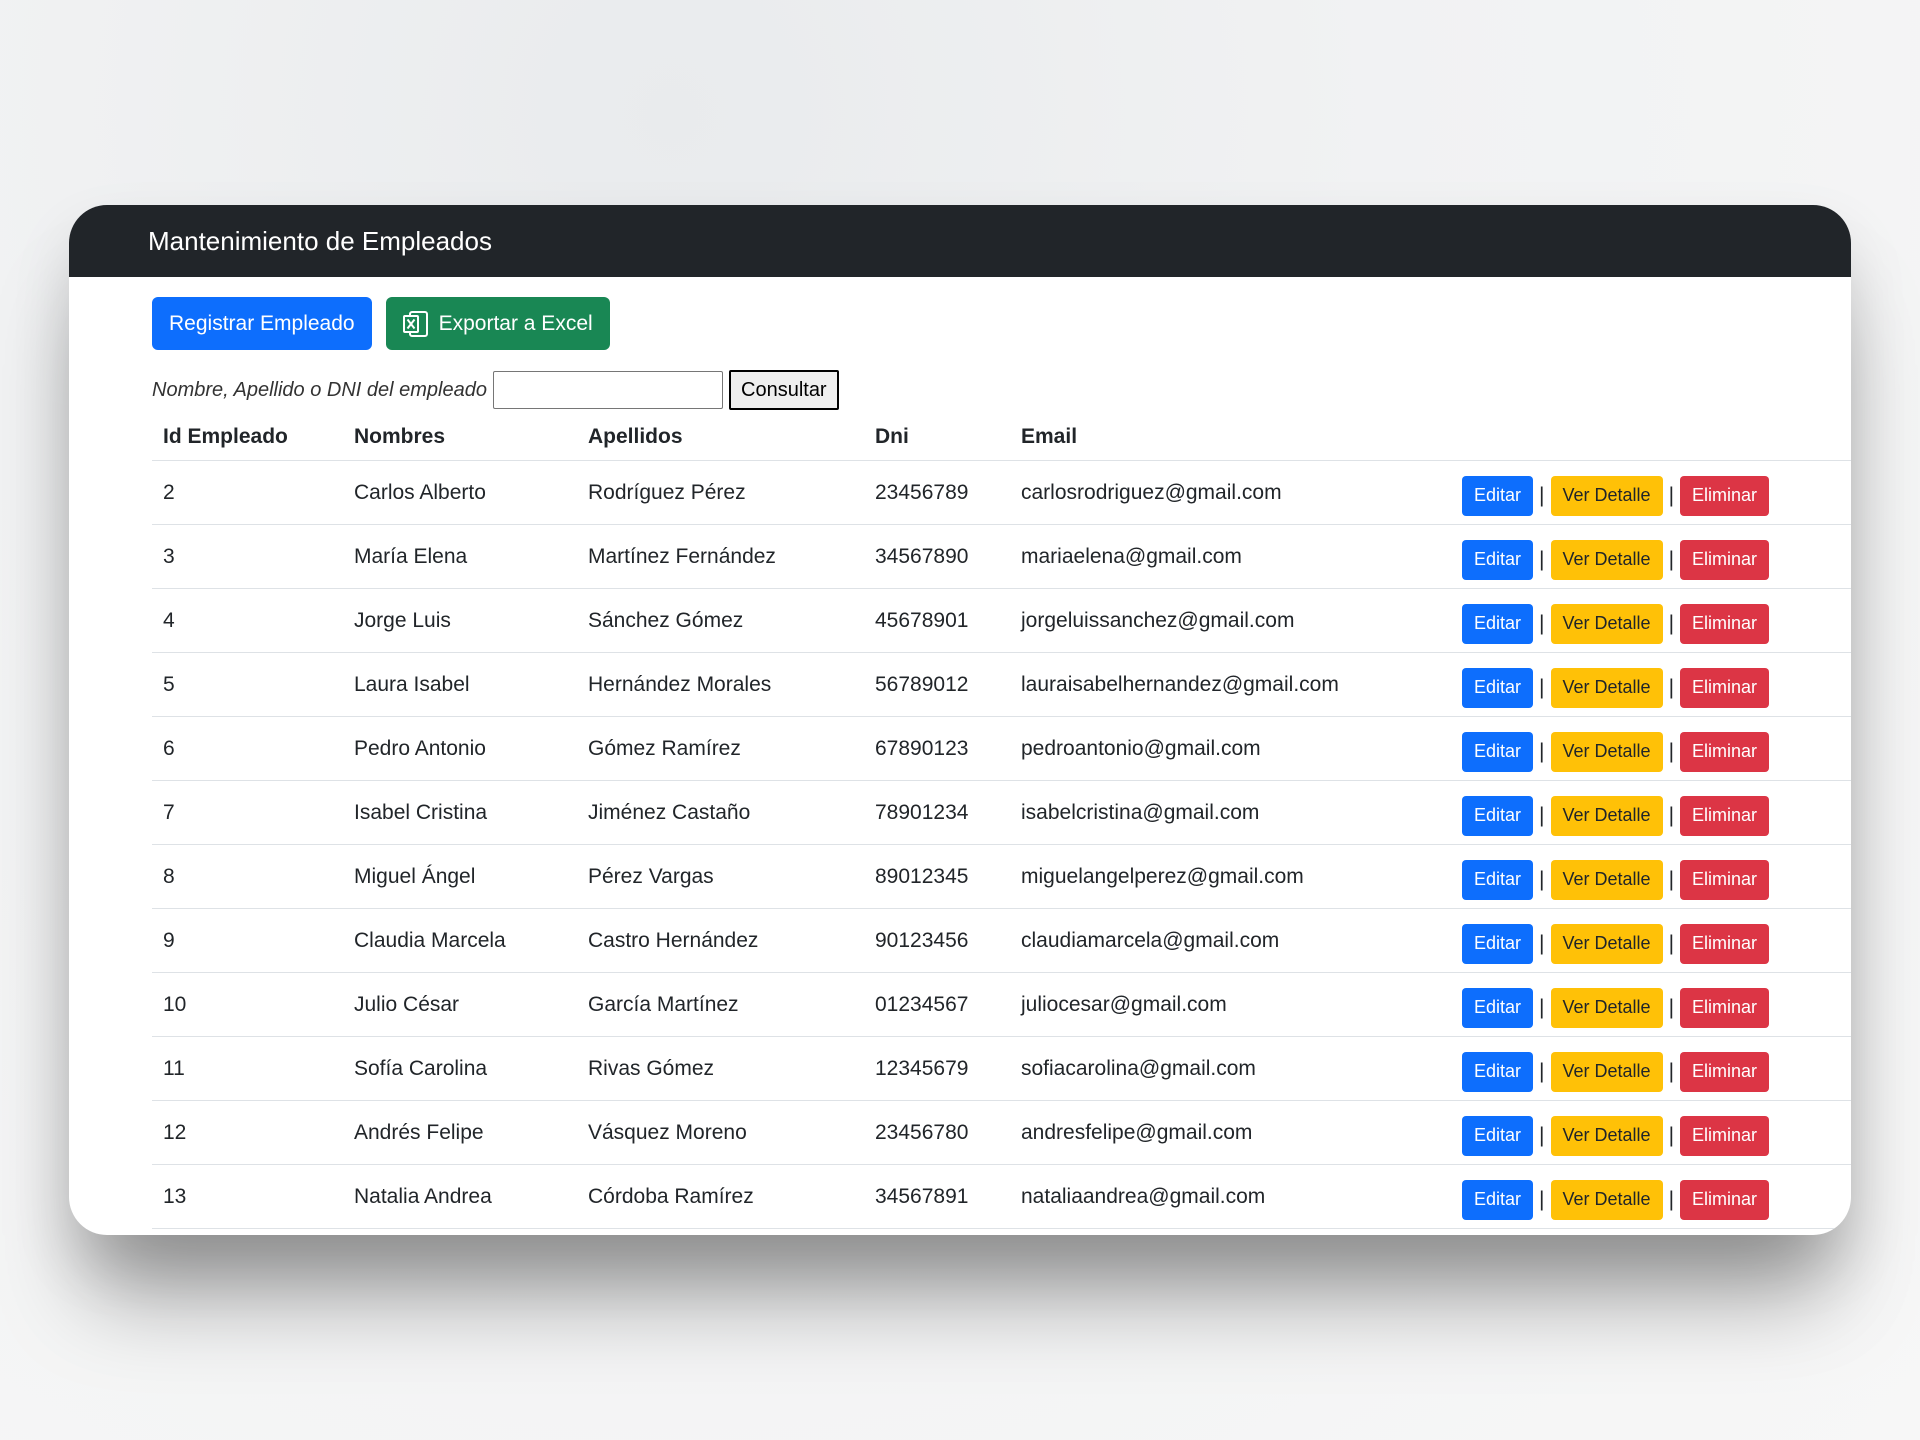 The width and height of the screenshot is (1920, 1440). Describe the element at coordinates (247, 1004) in the screenshot. I see `cell-id: 10` at that location.